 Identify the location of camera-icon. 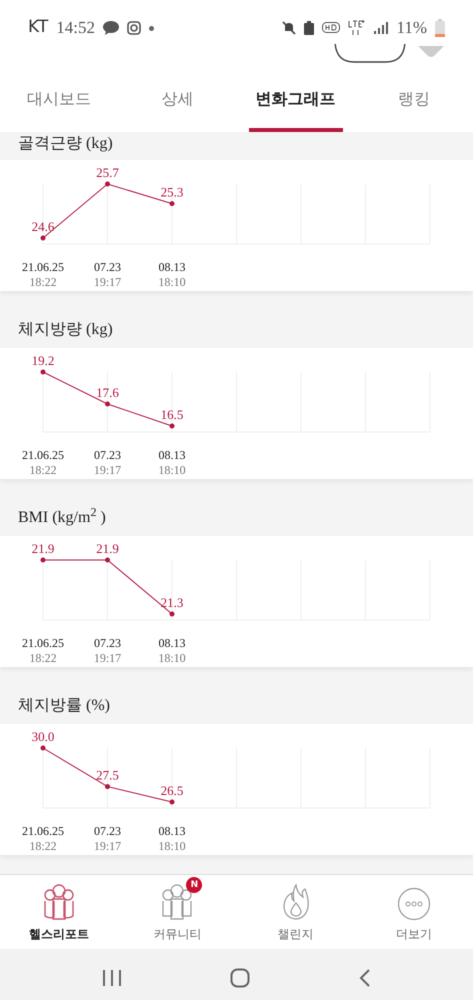
(133, 28).